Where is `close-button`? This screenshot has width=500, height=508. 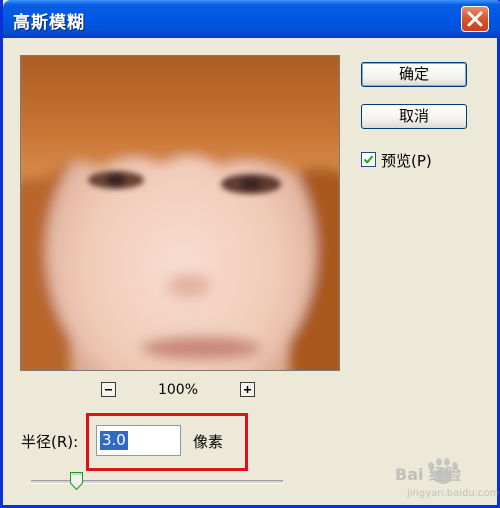
close-button is located at coordinates (475, 19).